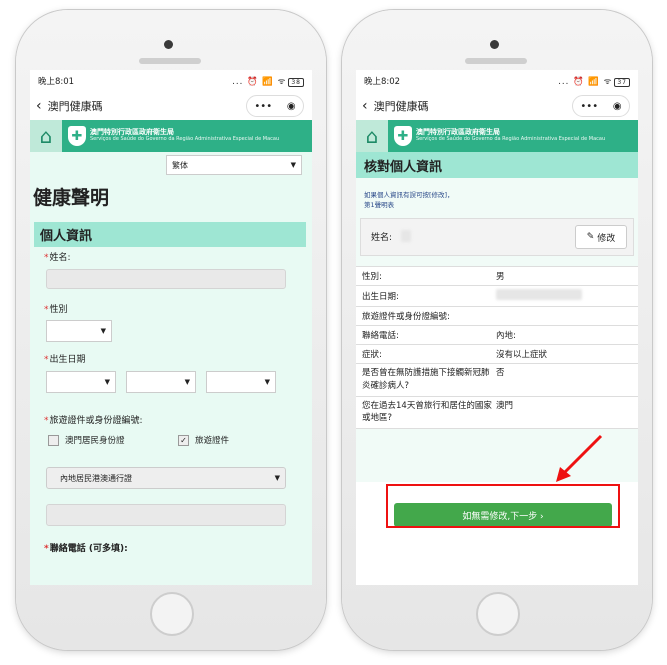 The height and width of the screenshot is (665, 667). I want to click on highlight-box, so click(503, 506).